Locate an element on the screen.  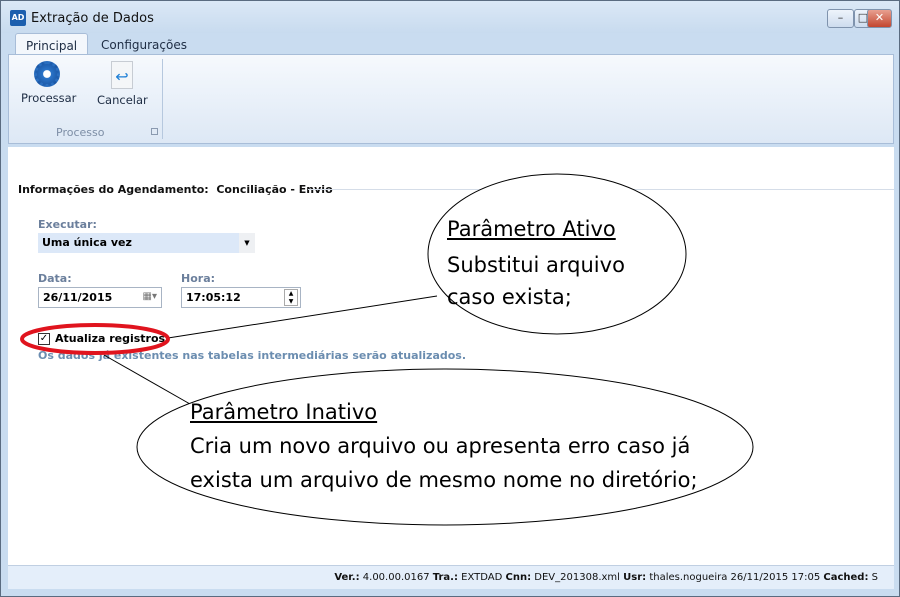
callout-line-inactive is located at coordinates (147, 379).